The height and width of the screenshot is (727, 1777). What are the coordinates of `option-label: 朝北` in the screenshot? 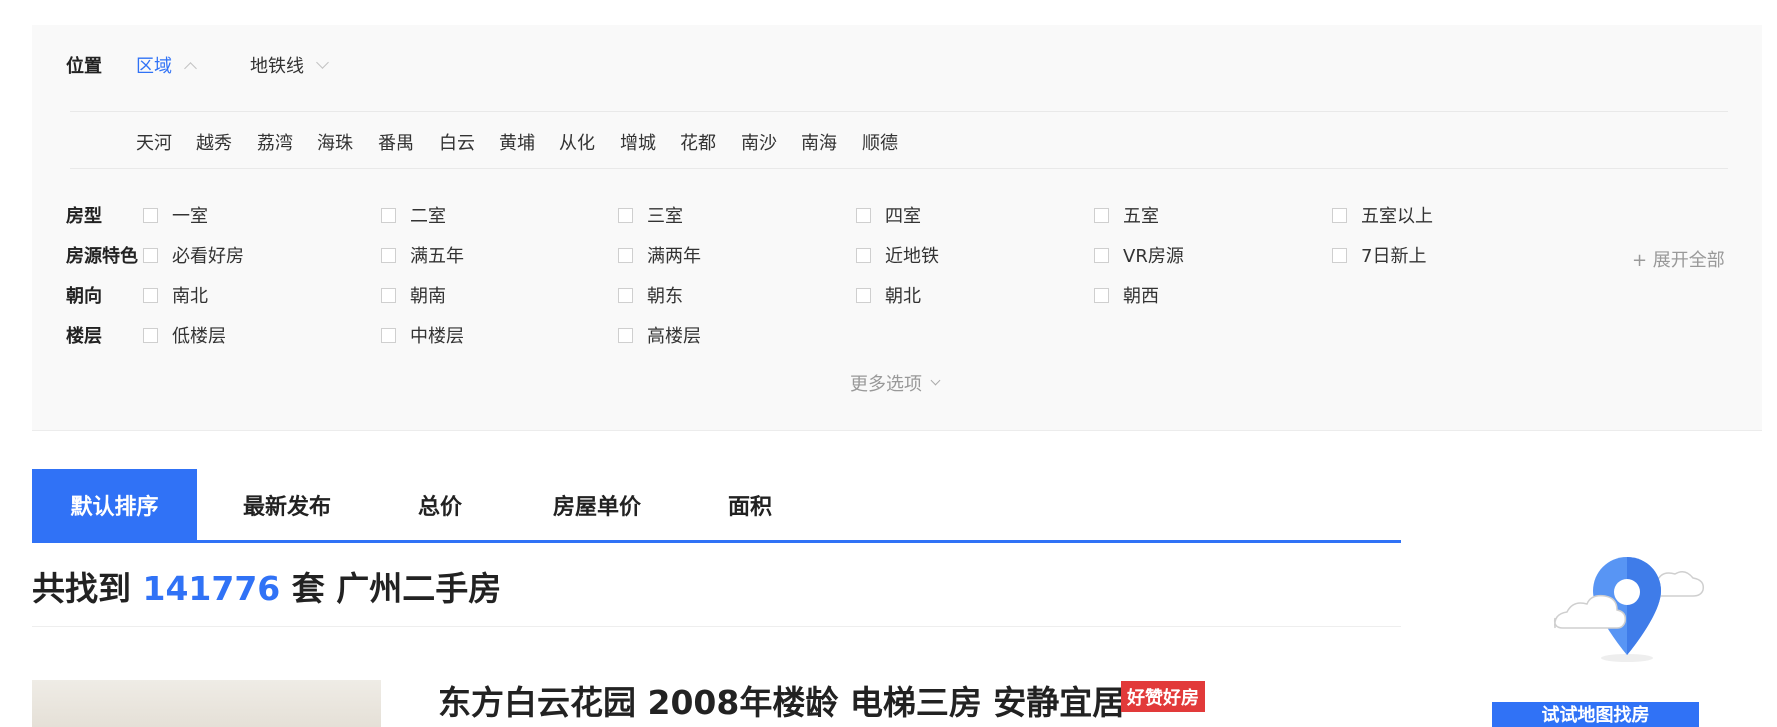 It's located at (903, 296).